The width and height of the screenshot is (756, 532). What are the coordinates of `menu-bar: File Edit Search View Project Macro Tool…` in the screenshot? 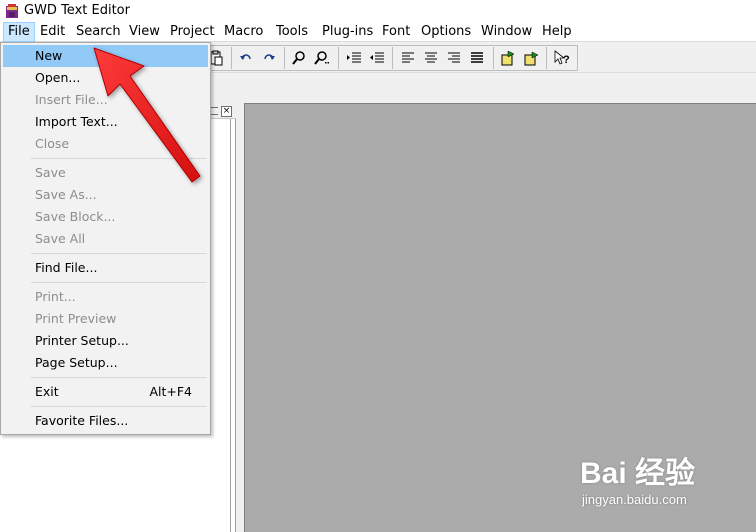 It's located at (378, 32).